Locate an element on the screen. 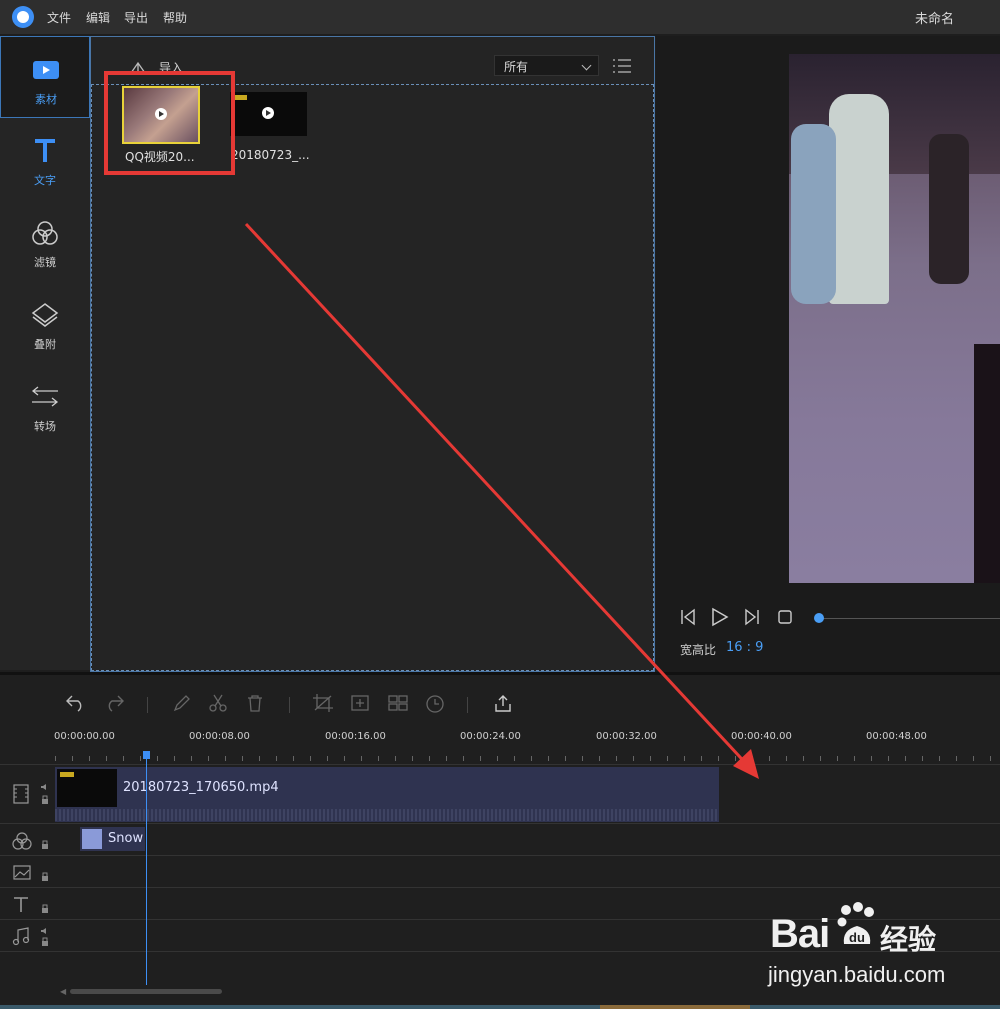 The width and height of the screenshot is (1000, 1009). scroll-left-icon: ◀ is located at coordinates (63, 991).